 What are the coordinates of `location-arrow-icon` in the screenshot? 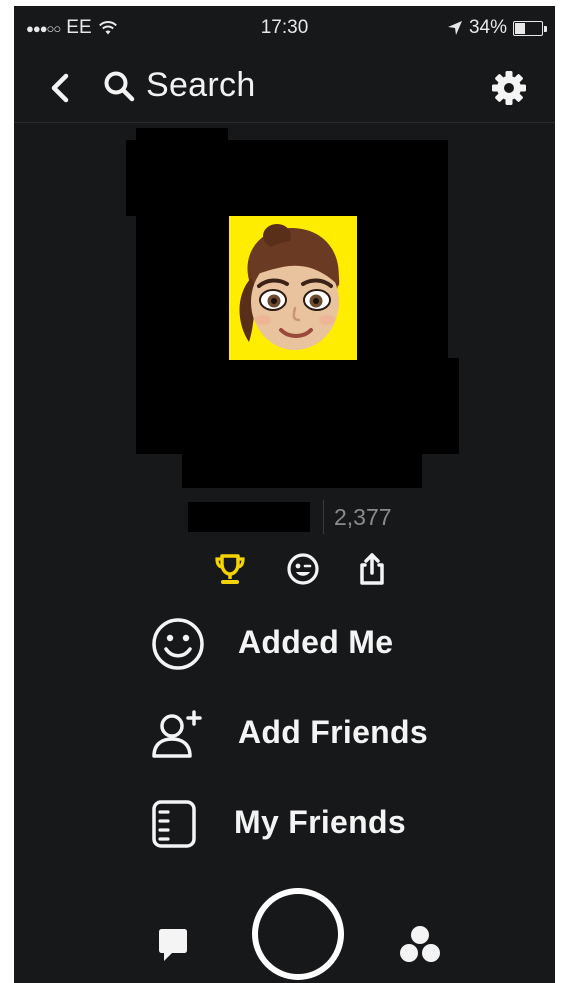 It's located at (454, 28).